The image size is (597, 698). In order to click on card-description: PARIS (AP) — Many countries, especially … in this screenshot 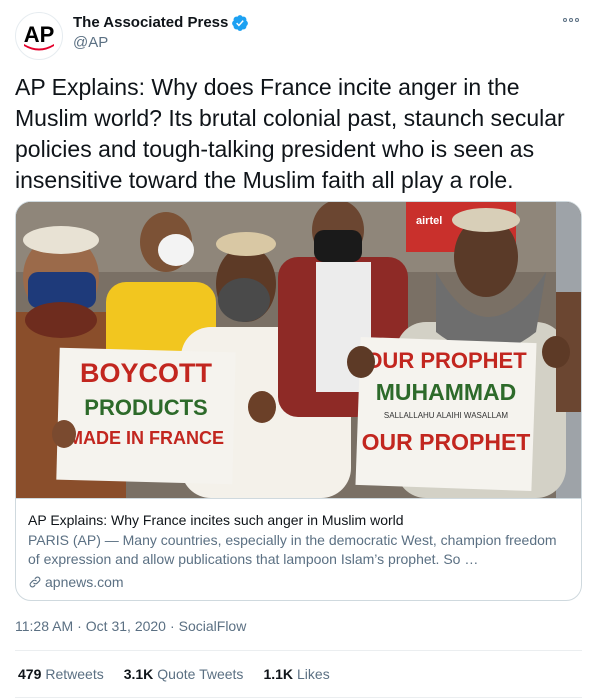, I will do `click(292, 549)`.